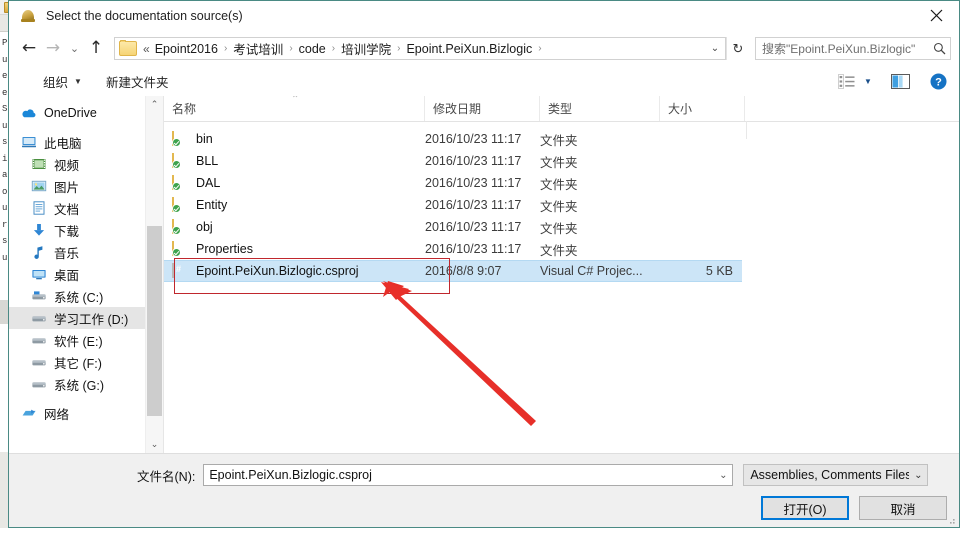  What do you see at coordinates (186, 49) in the screenshot?
I see `breadcrumb-item-0: Epoint2016` at bounding box center [186, 49].